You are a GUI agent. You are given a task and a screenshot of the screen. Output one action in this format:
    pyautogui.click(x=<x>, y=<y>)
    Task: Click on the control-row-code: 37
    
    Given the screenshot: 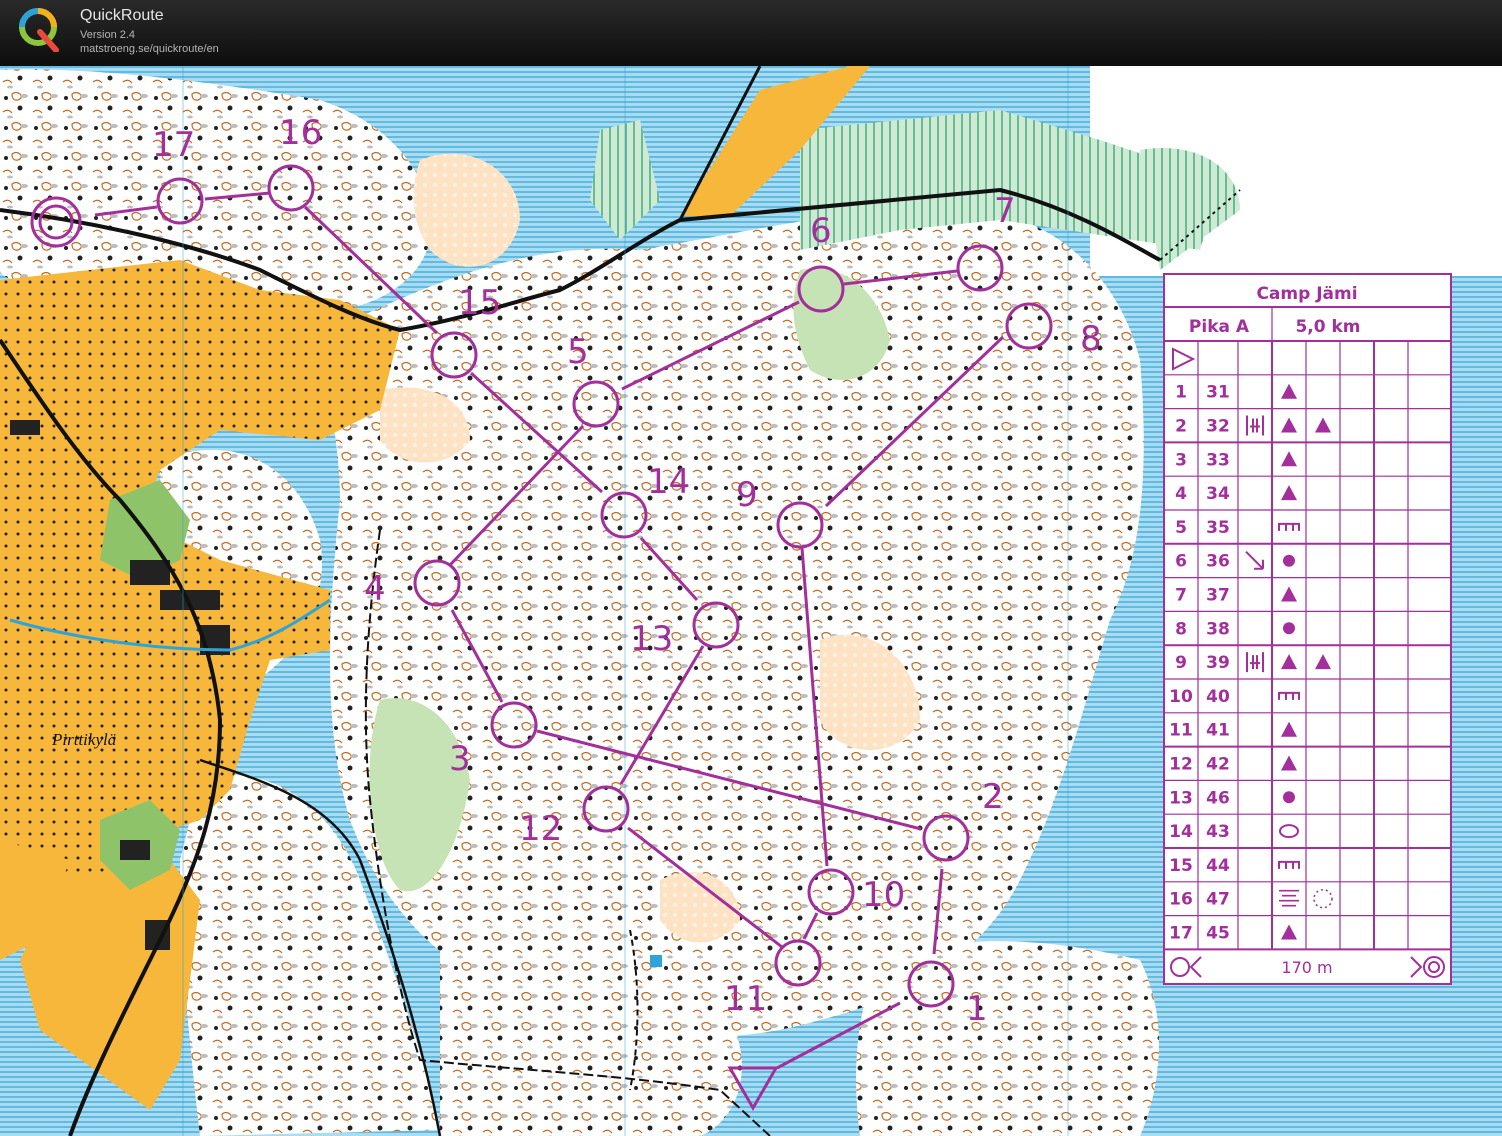 What is the action you would take?
    pyautogui.click(x=1218, y=596)
    